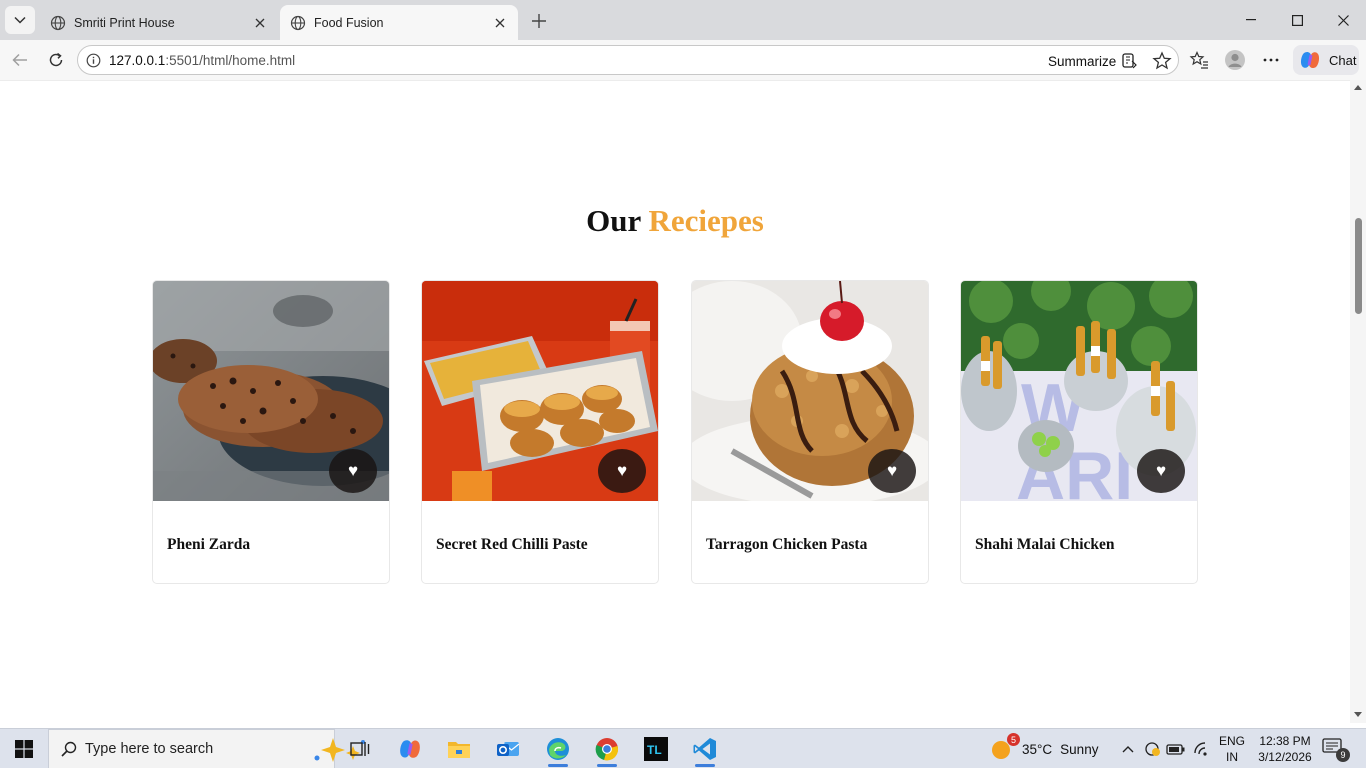  I want to click on vscode-button, so click(705, 748).